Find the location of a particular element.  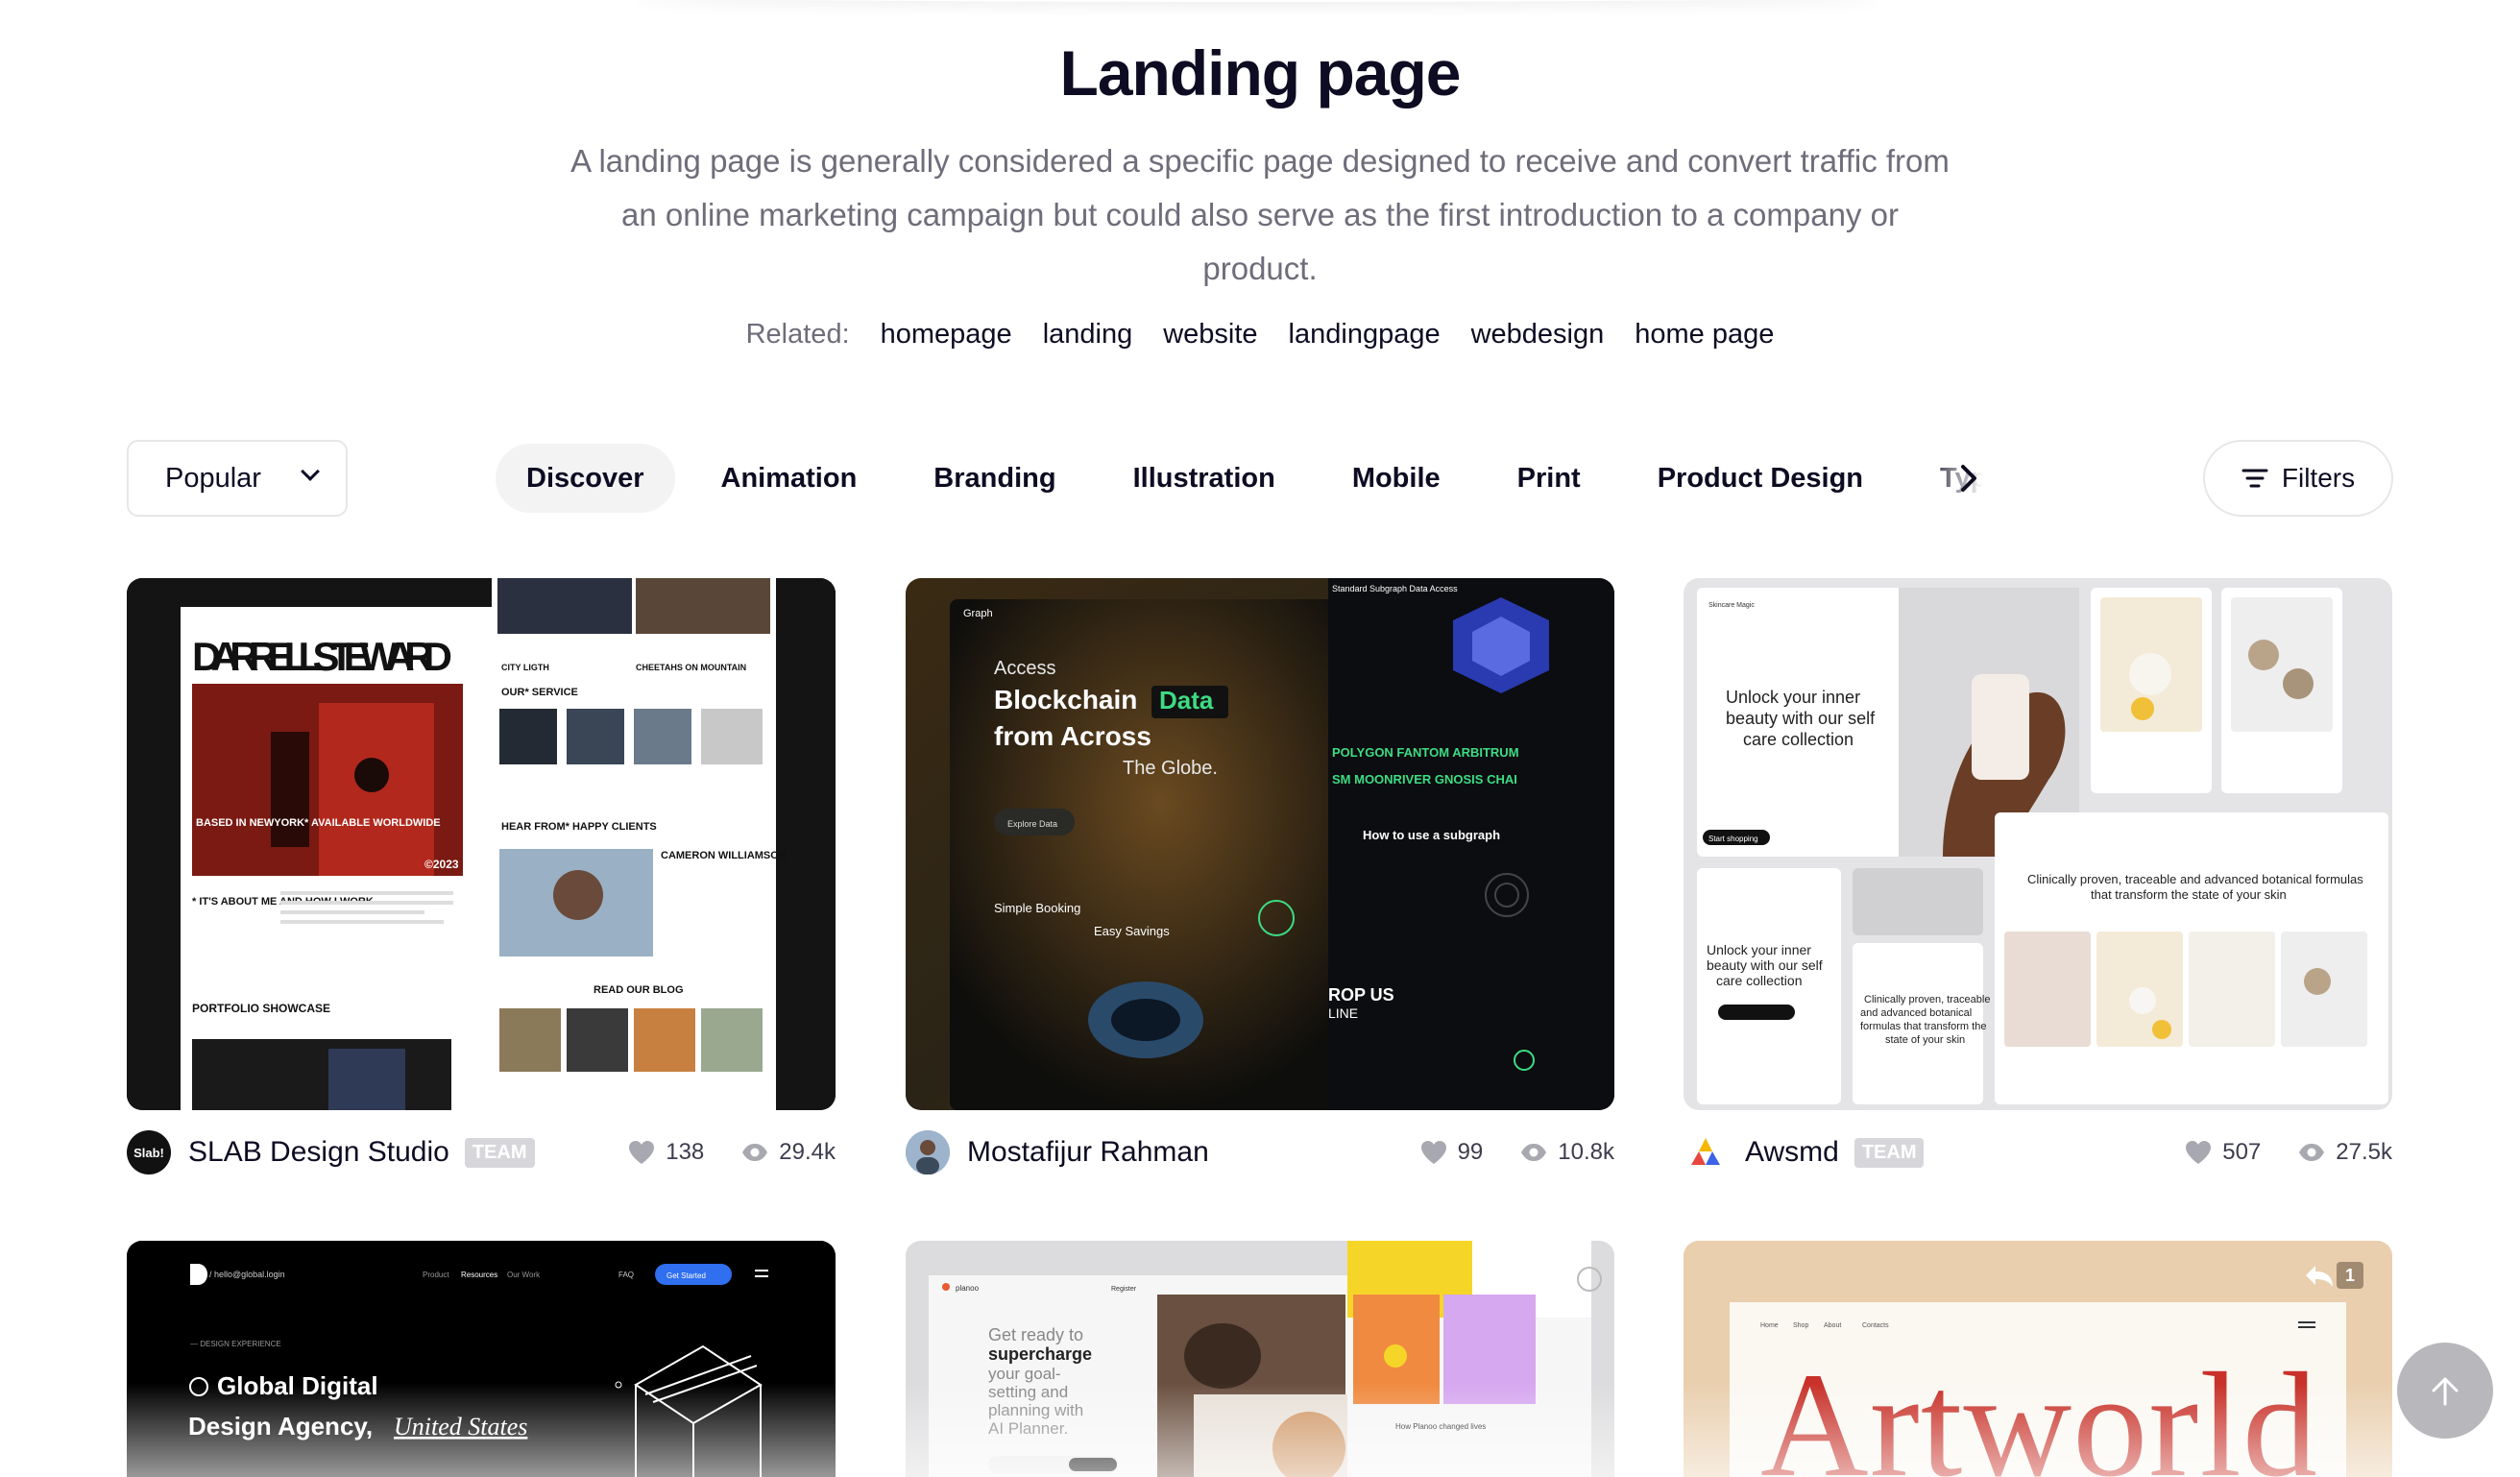

likes-count: 507 is located at coordinates (2242, 1152).